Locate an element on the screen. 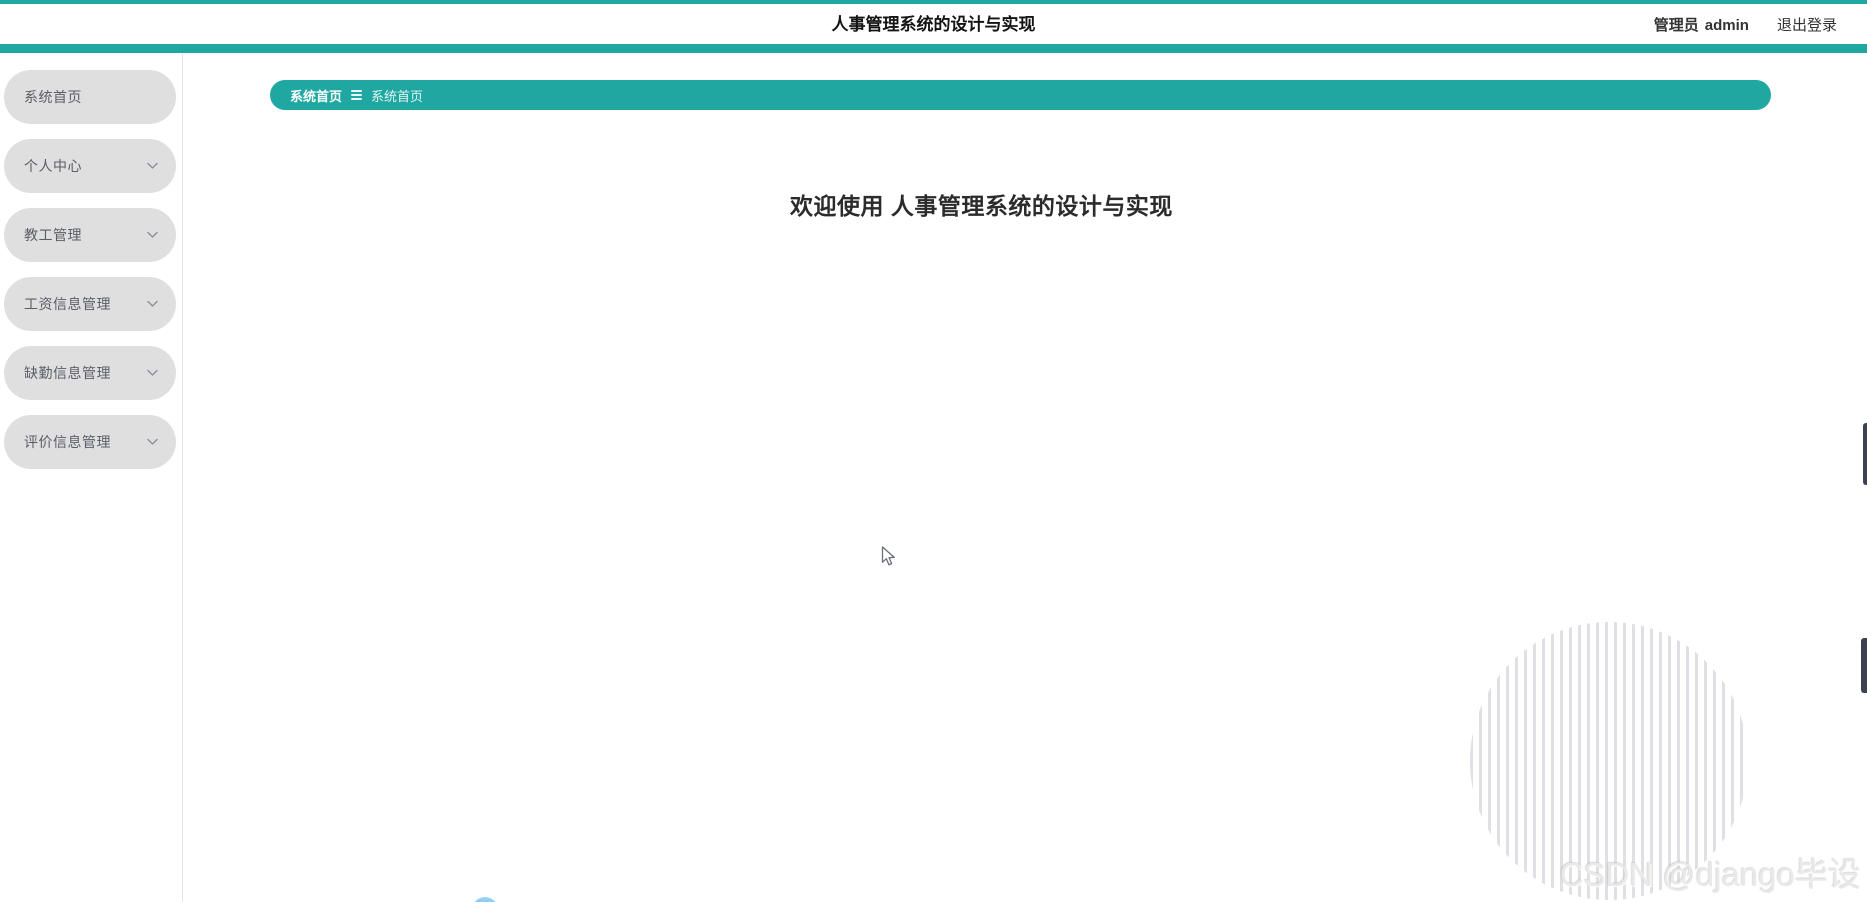 This screenshot has width=1867, height=902. app-header: 人事管理系统的设计与实现 管理员 admin 退出登录 is located at coordinates (933, 22).